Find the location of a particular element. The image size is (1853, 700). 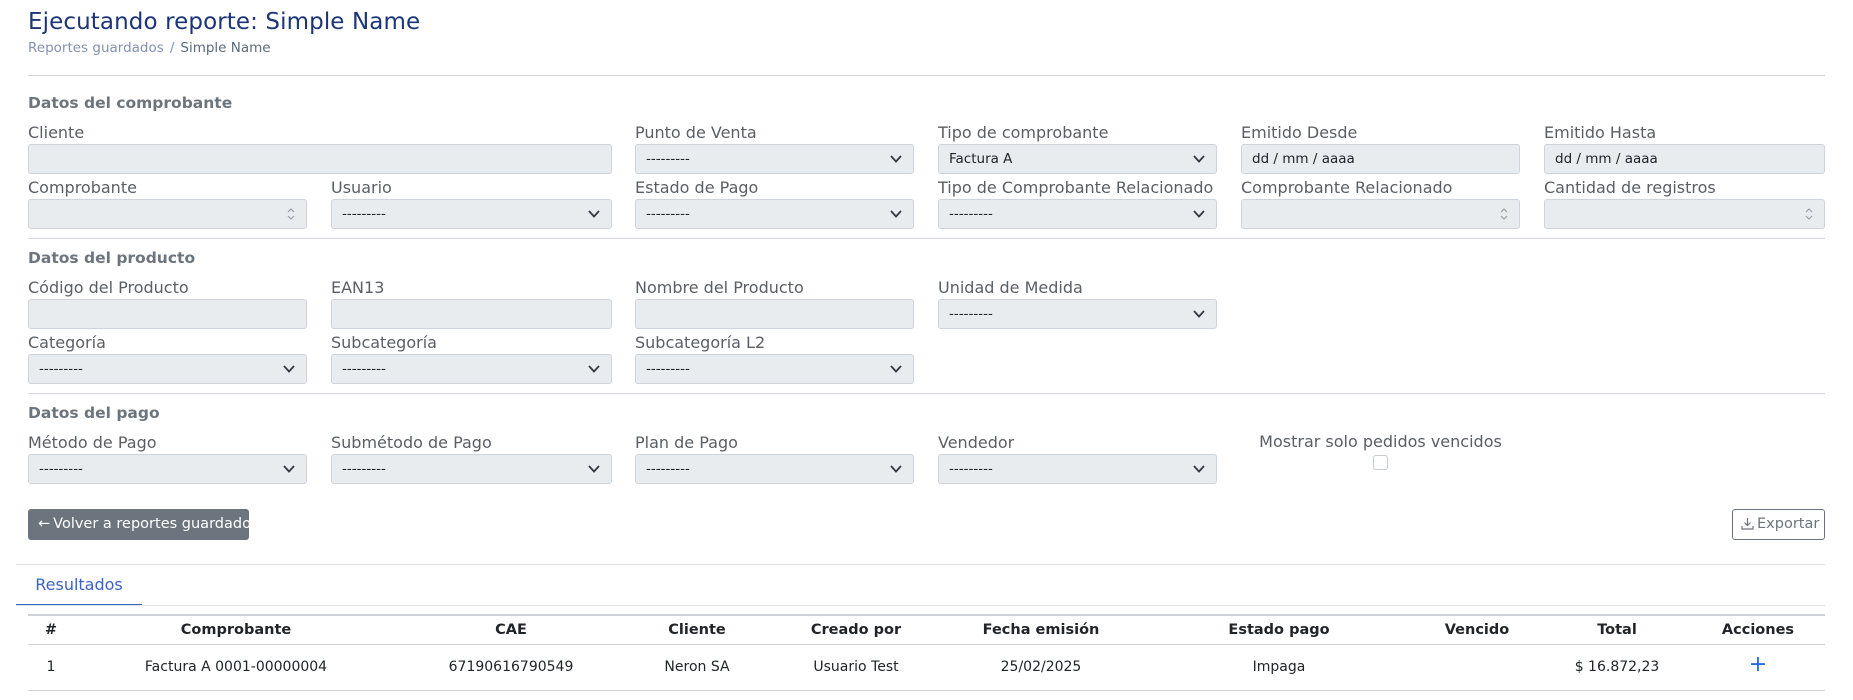

field-label: Comprobante Relacionado is located at coordinates (1347, 187).